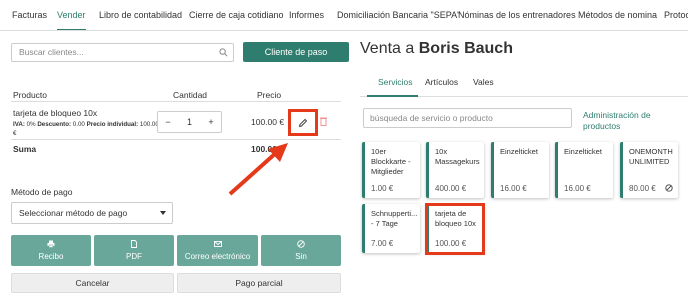 The width and height of the screenshot is (688, 307). What do you see at coordinates (30, 95) in the screenshot?
I see `col-product-header: Producto` at bounding box center [30, 95].